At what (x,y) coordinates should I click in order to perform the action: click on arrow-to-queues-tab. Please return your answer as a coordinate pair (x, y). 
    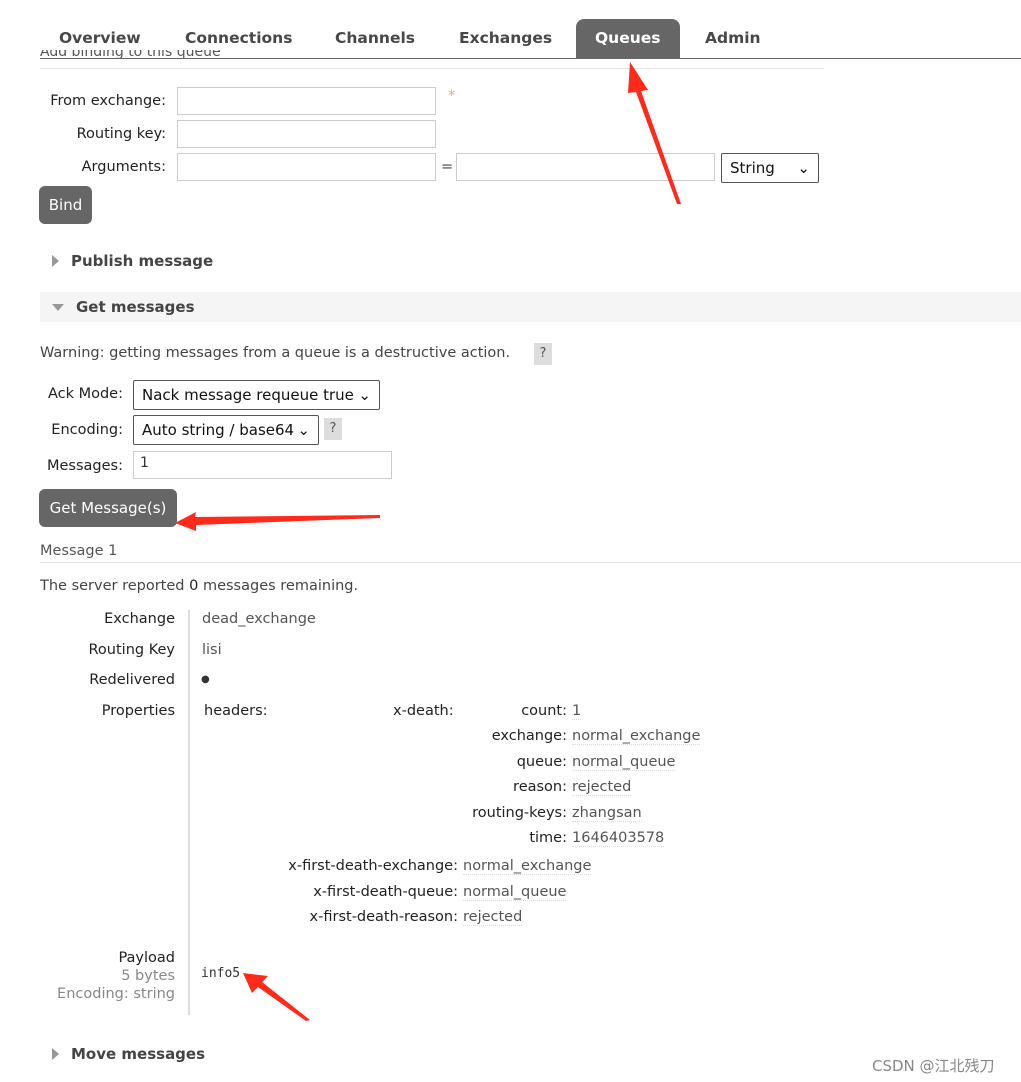
    Looking at the image, I should click on (654, 133).